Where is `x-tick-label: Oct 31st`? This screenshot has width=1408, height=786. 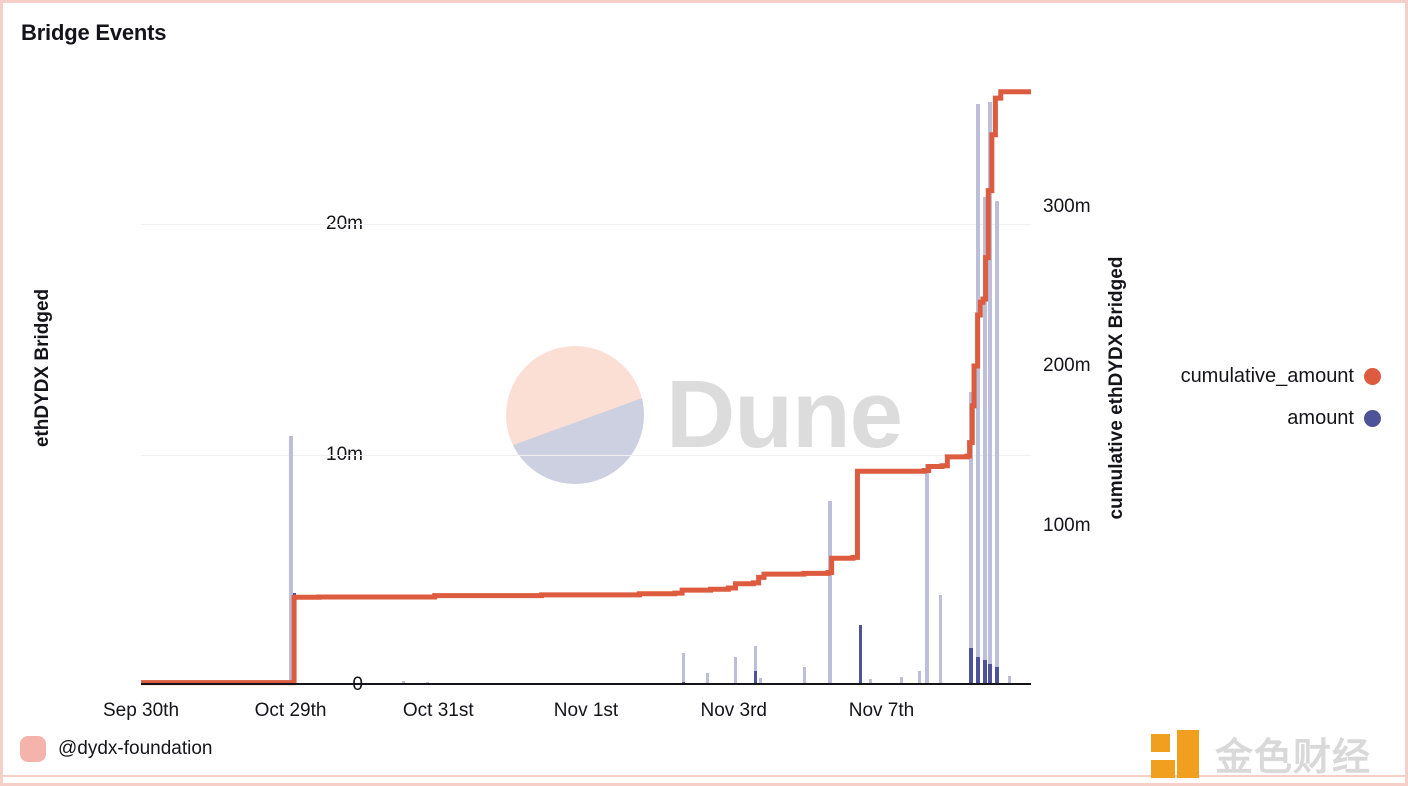
x-tick-label: Oct 31st is located at coordinates (438, 710).